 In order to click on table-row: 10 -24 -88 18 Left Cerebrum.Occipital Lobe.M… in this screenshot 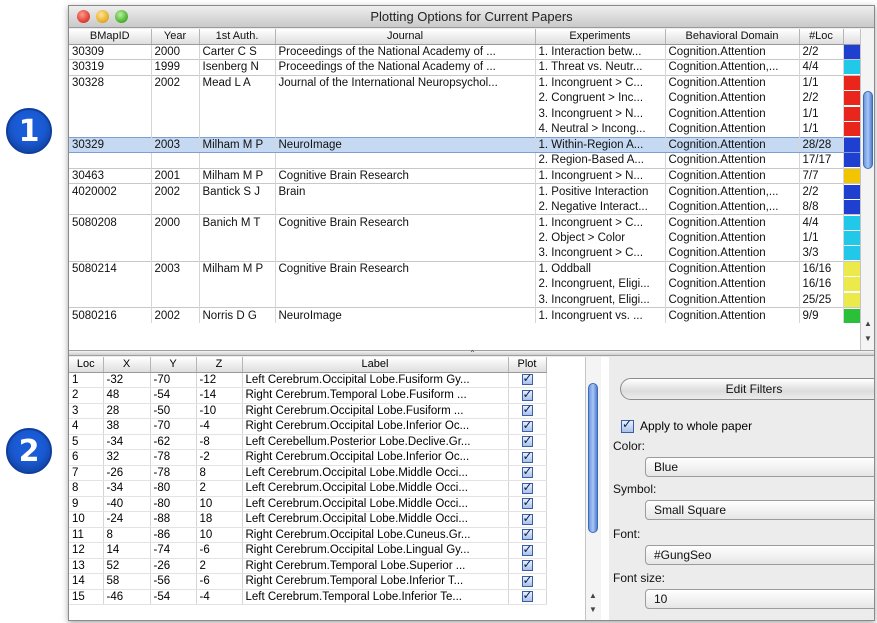, I will do `click(308, 519)`.